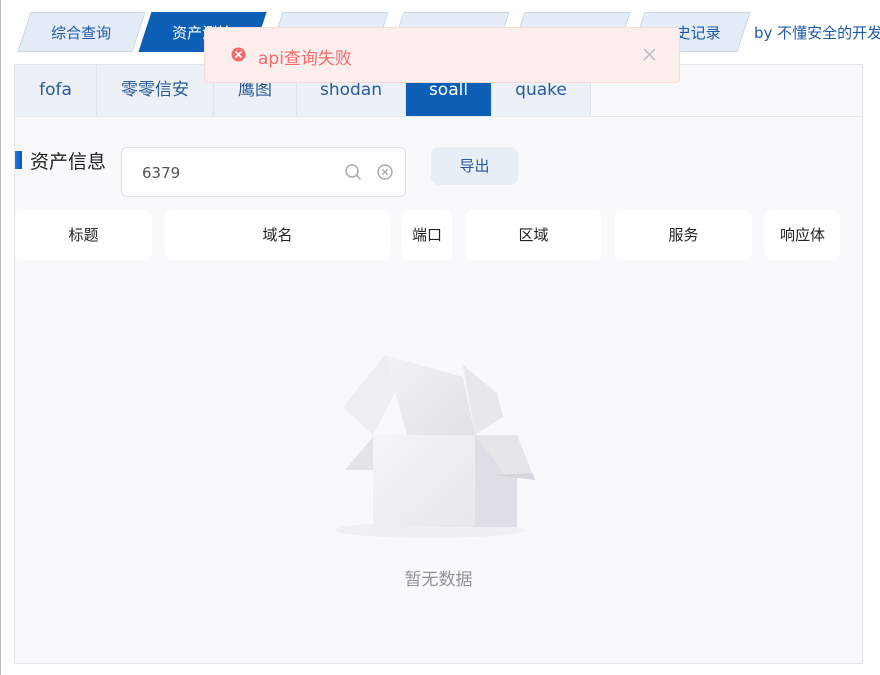 The width and height of the screenshot is (880, 675). Describe the element at coordinates (533, 235) in the screenshot. I see `column-header-region: 区域` at that location.